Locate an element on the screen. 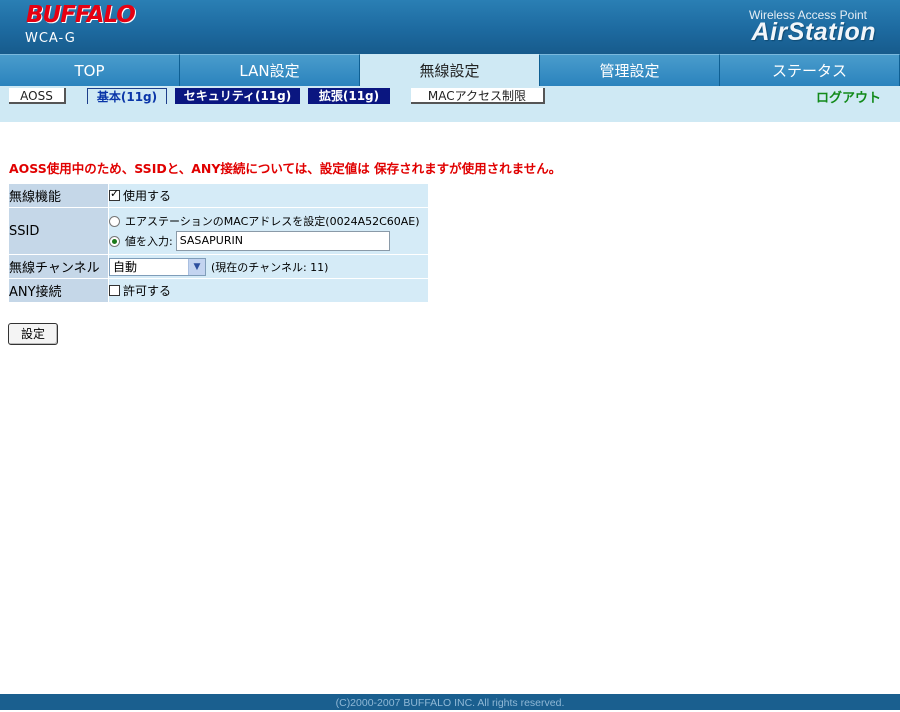 Image resolution: width=900 pixels, height=712 pixels. wireless-function-checkbox is located at coordinates (114, 194).